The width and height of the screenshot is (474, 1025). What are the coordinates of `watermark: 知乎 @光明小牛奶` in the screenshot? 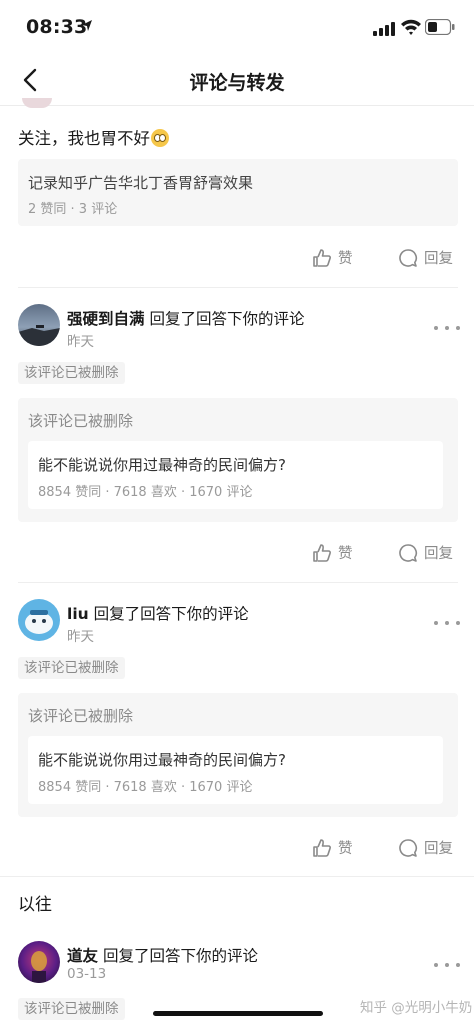 It's located at (416, 1008).